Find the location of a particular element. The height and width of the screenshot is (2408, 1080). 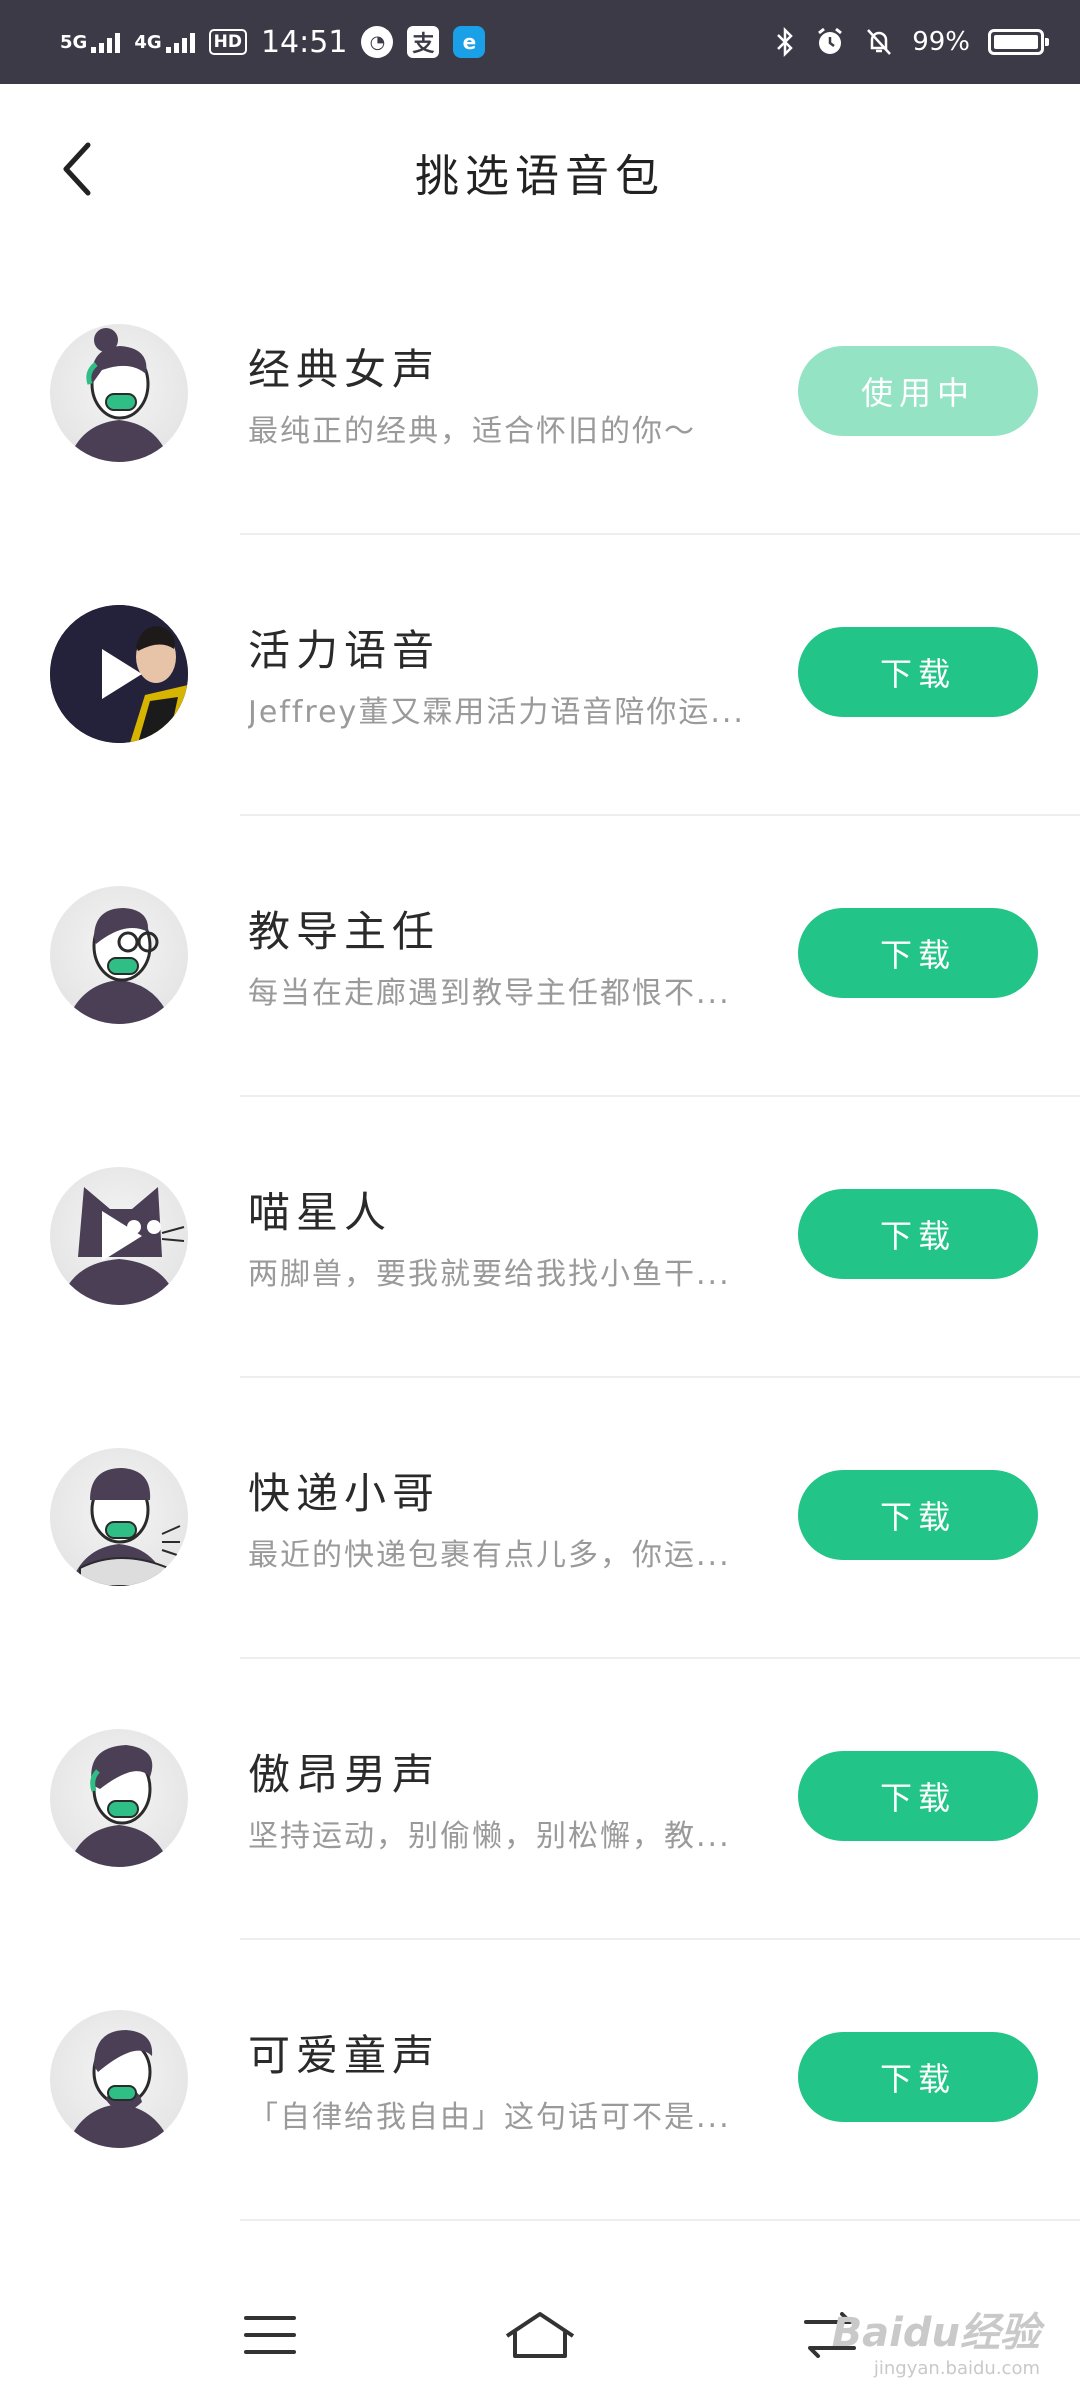

hd-voice-icon: HD is located at coordinates (227, 42).